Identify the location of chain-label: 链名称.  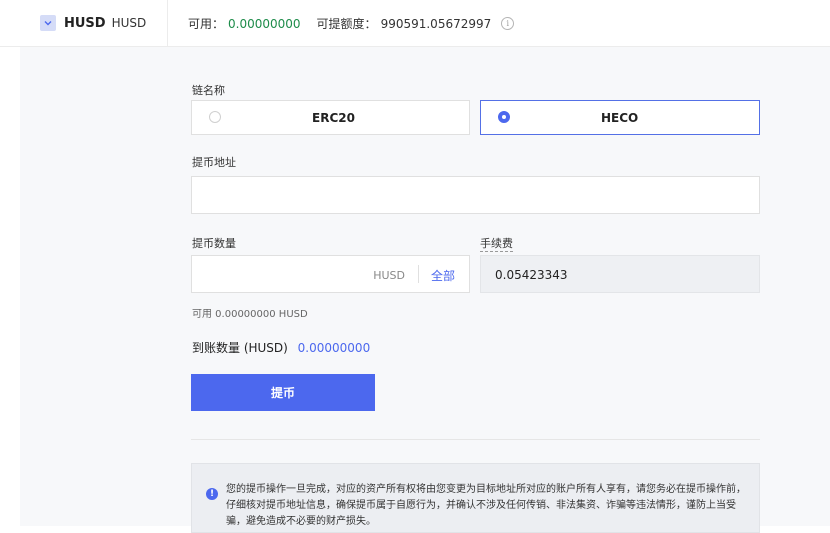
(208, 90).